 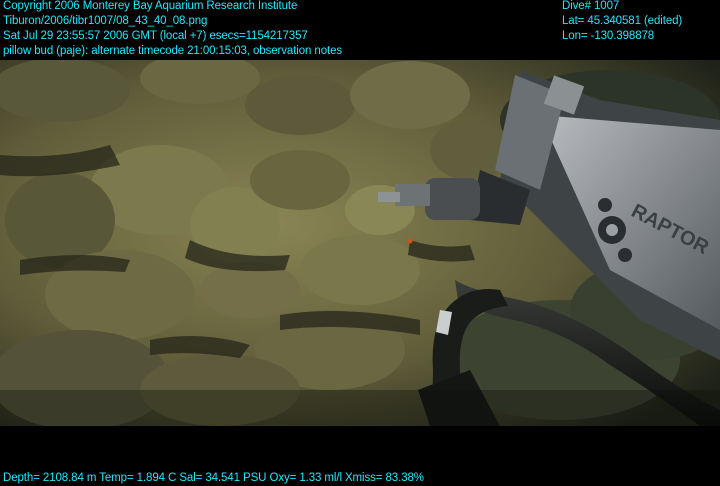 I want to click on orange-sample-spot, so click(x=410, y=241).